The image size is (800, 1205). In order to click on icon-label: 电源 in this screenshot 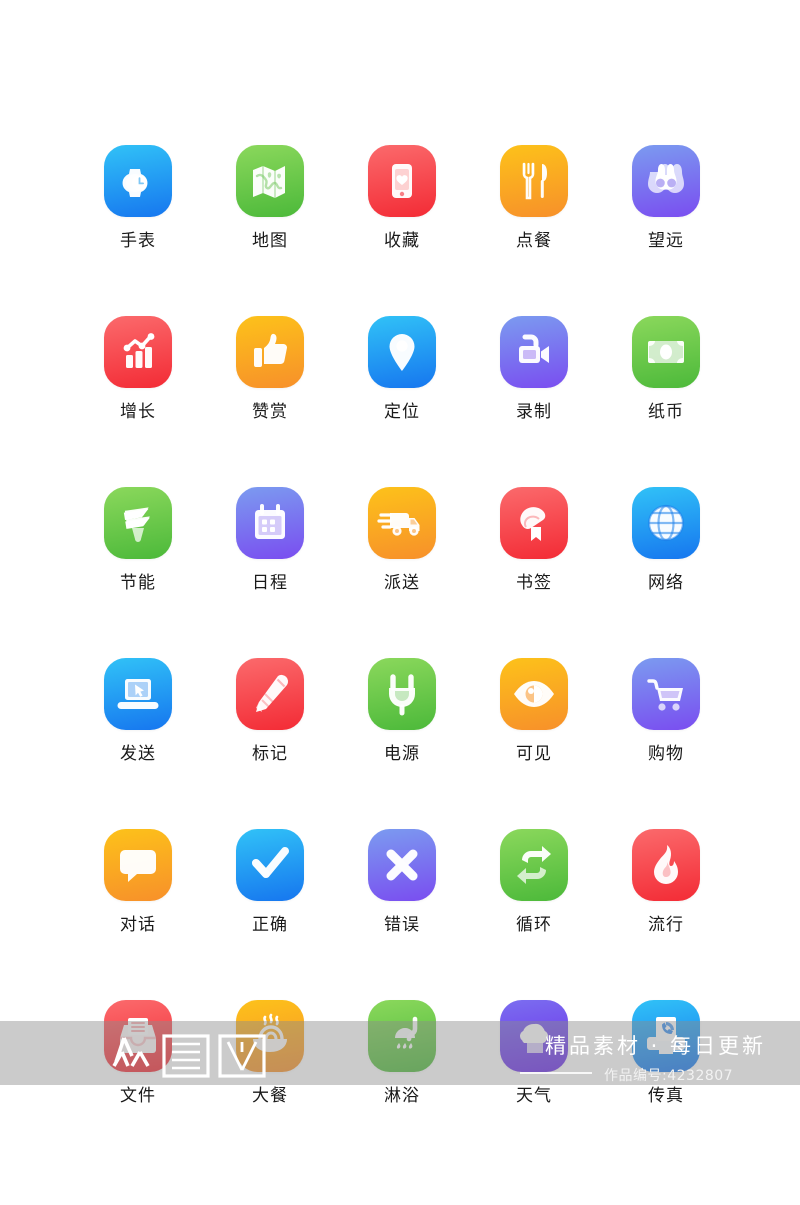, I will do `click(402, 754)`.